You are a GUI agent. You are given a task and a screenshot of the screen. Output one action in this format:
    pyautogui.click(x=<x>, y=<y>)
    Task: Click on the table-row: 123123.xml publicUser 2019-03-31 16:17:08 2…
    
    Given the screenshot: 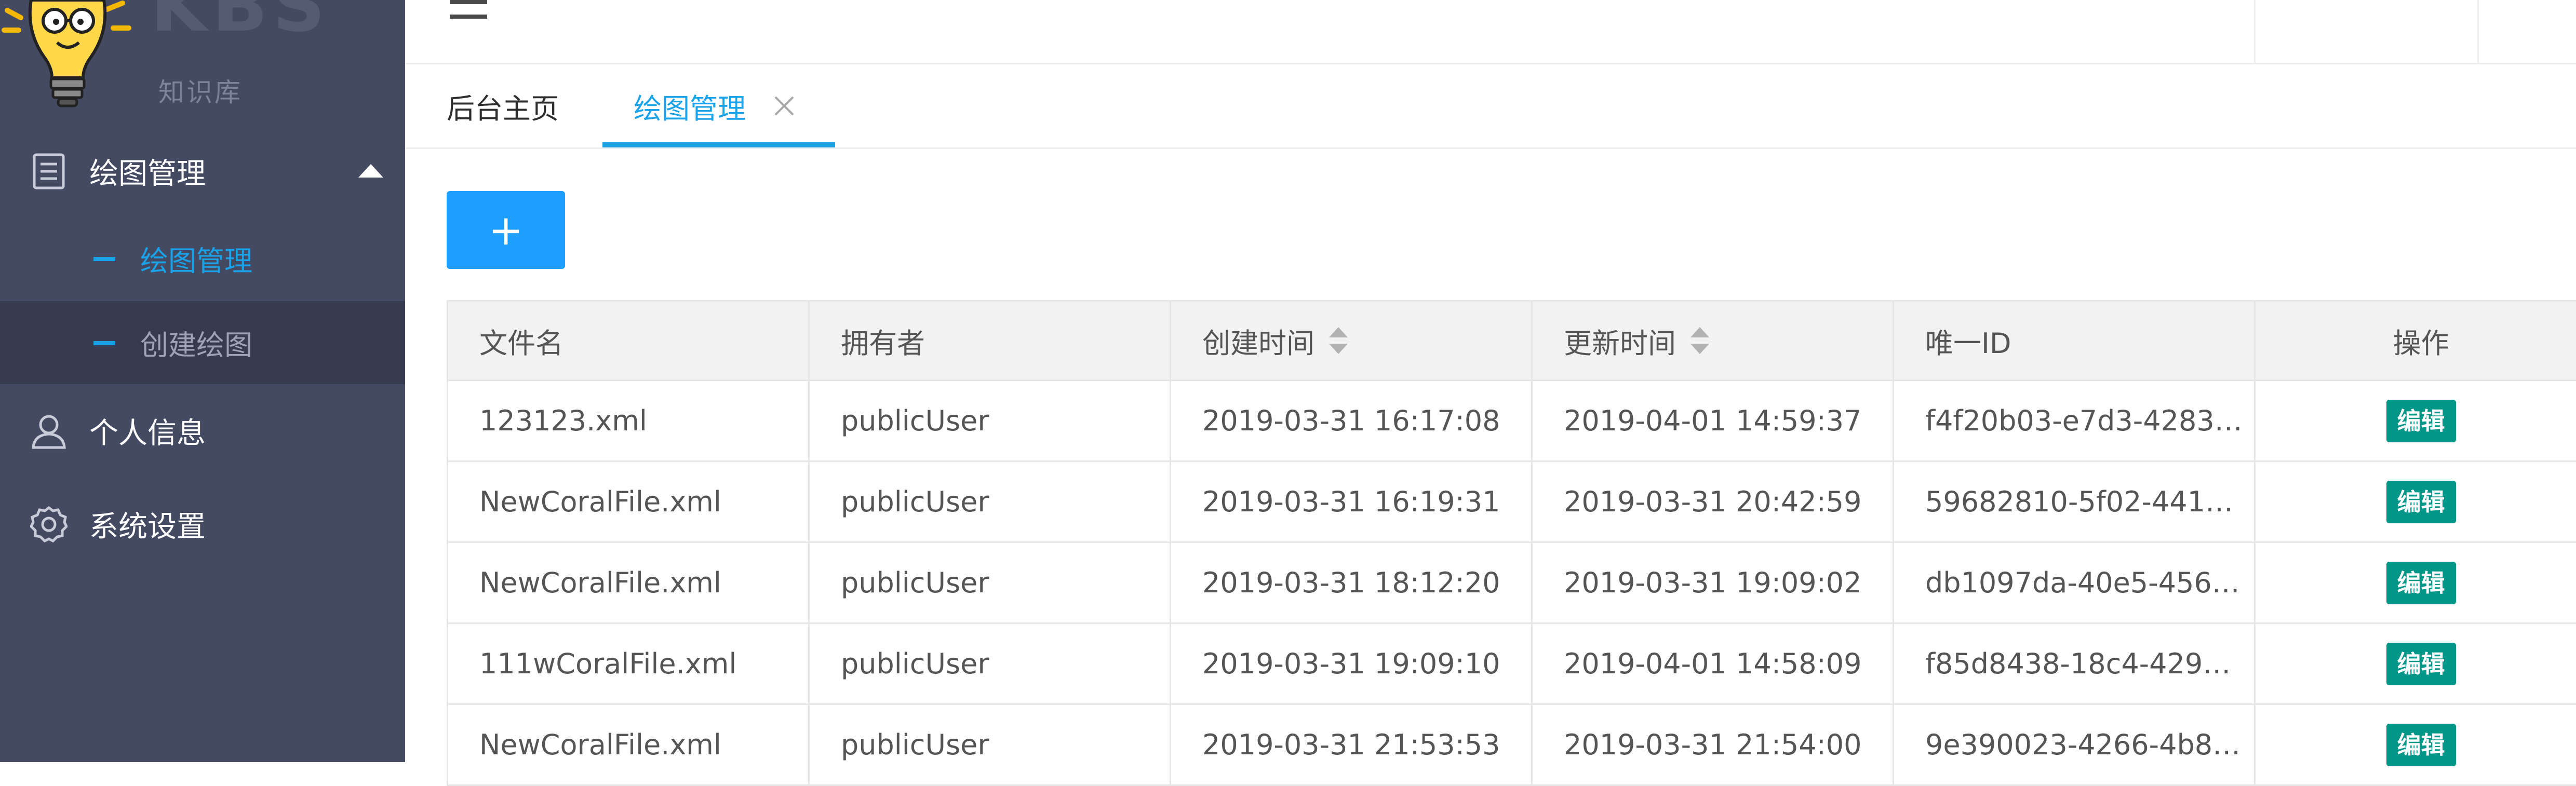 What is the action you would take?
    pyautogui.click(x=1512, y=421)
    